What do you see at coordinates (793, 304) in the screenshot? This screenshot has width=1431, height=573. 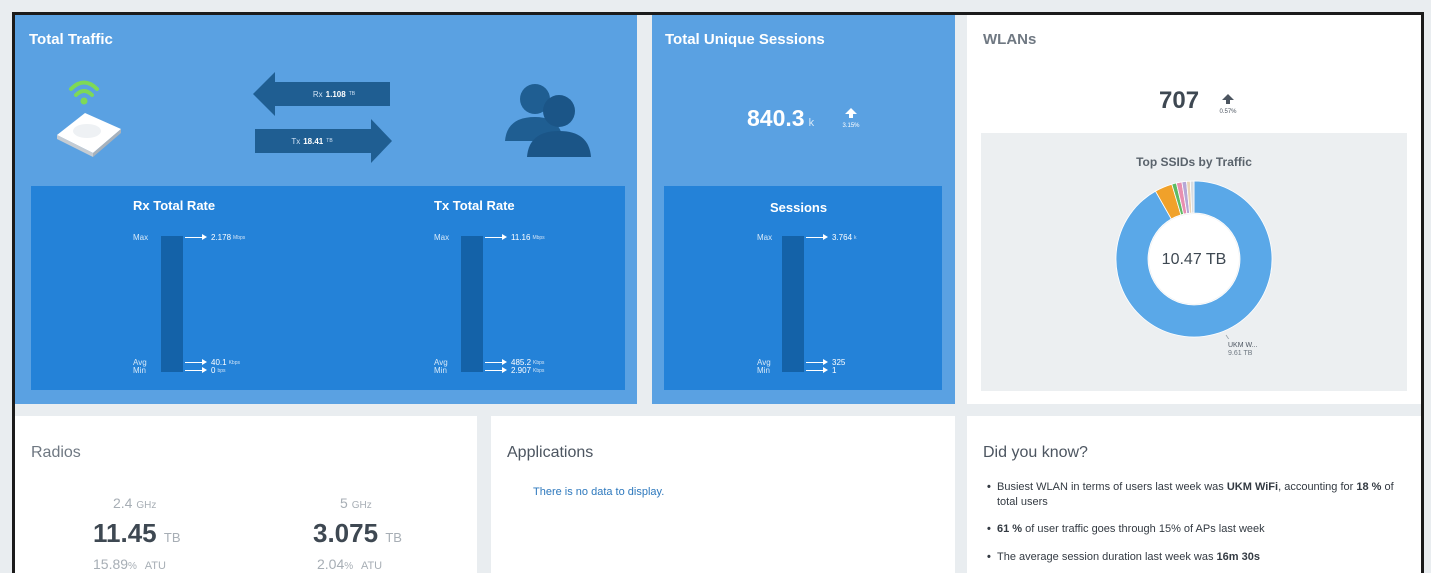 I see `sessions-bar` at bounding box center [793, 304].